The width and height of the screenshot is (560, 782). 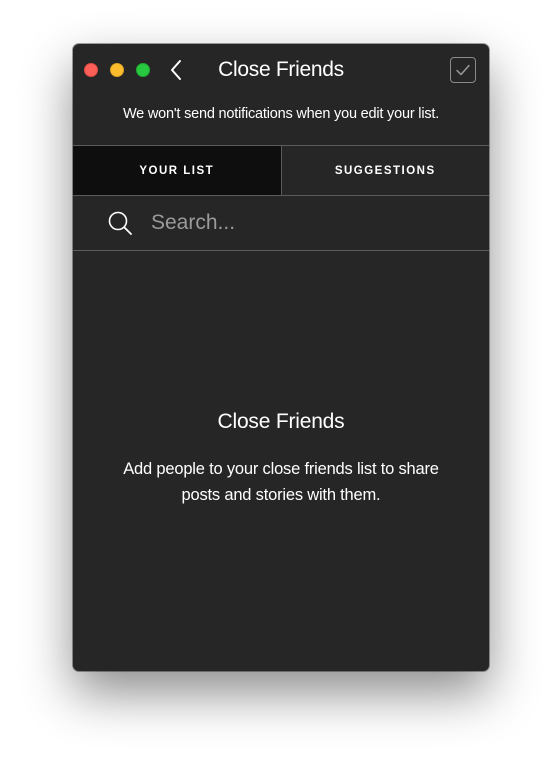 What do you see at coordinates (177, 170) in the screenshot?
I see `tab-your-list: YOUR LIST` at bounding box center [177, 170].